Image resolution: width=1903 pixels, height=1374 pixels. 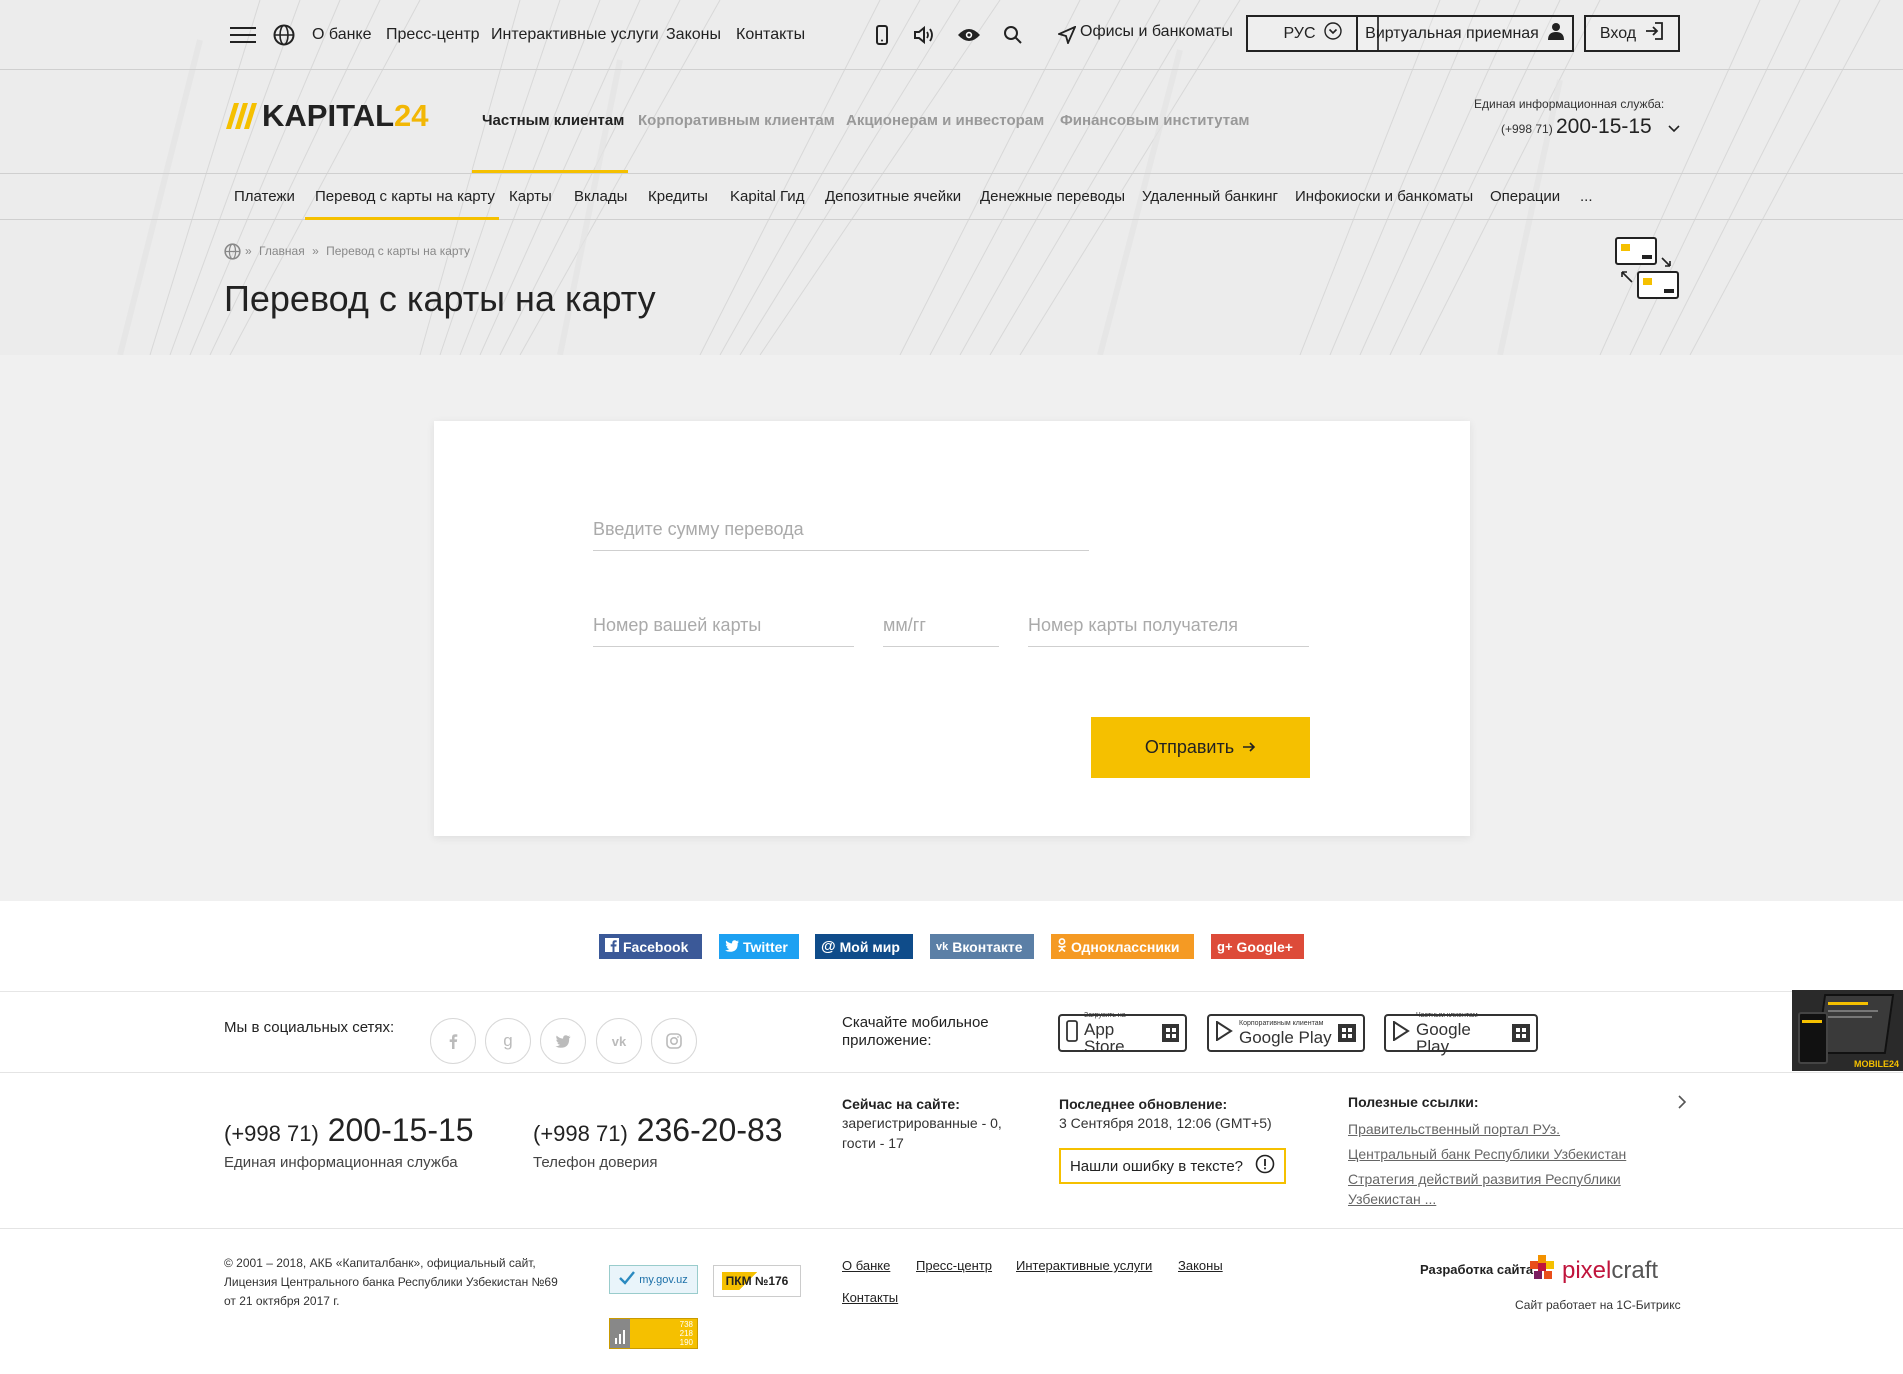 I want to click on footer-vk-icon: vk, so click(x=619, y=1041).